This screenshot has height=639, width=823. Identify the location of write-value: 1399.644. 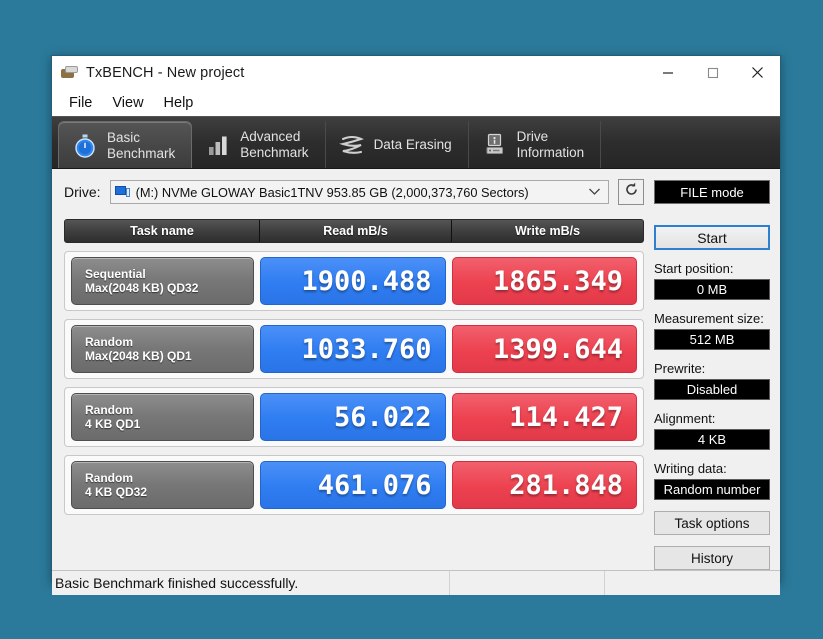
(544, 349).